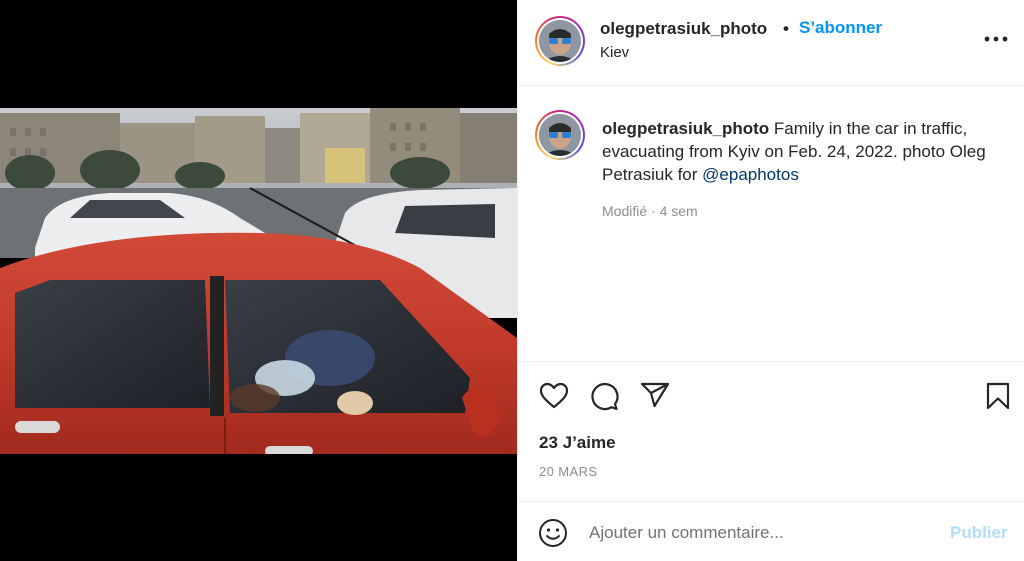 Image resolution: width=1024 pixels, height=561 pixels. I want to click on heart-icon, so click(554, 396).